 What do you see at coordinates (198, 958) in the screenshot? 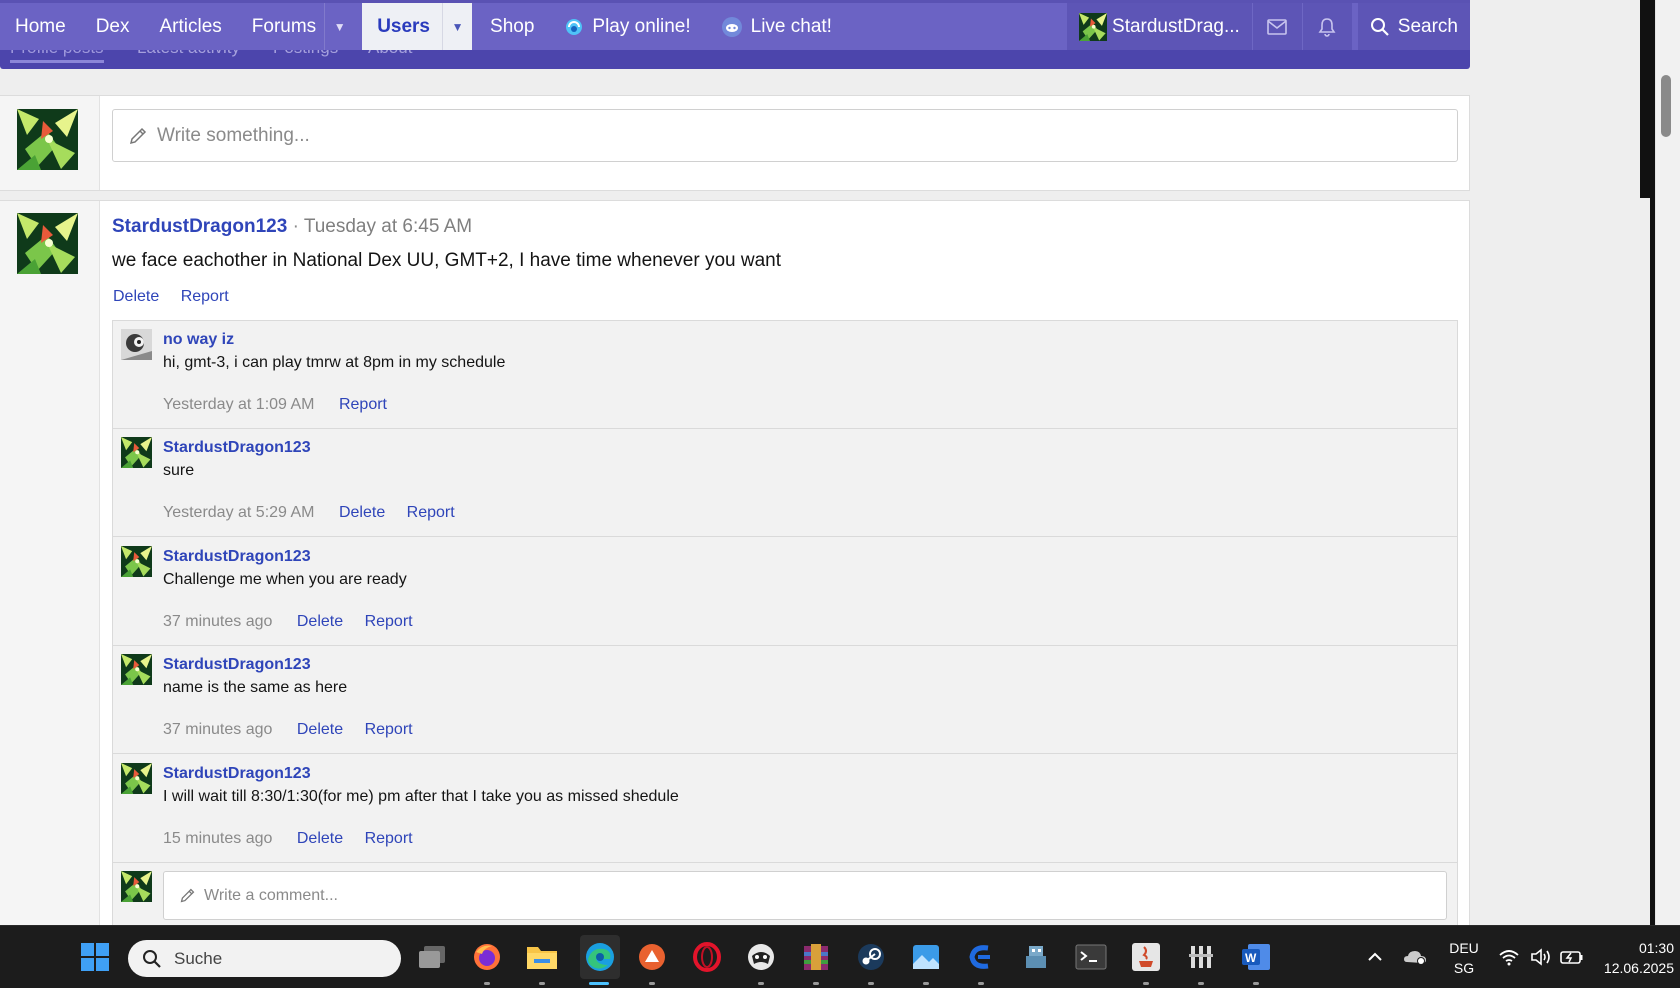
I see `taskbar-search-placeholder: Suche` at bounding box center [198, 958].